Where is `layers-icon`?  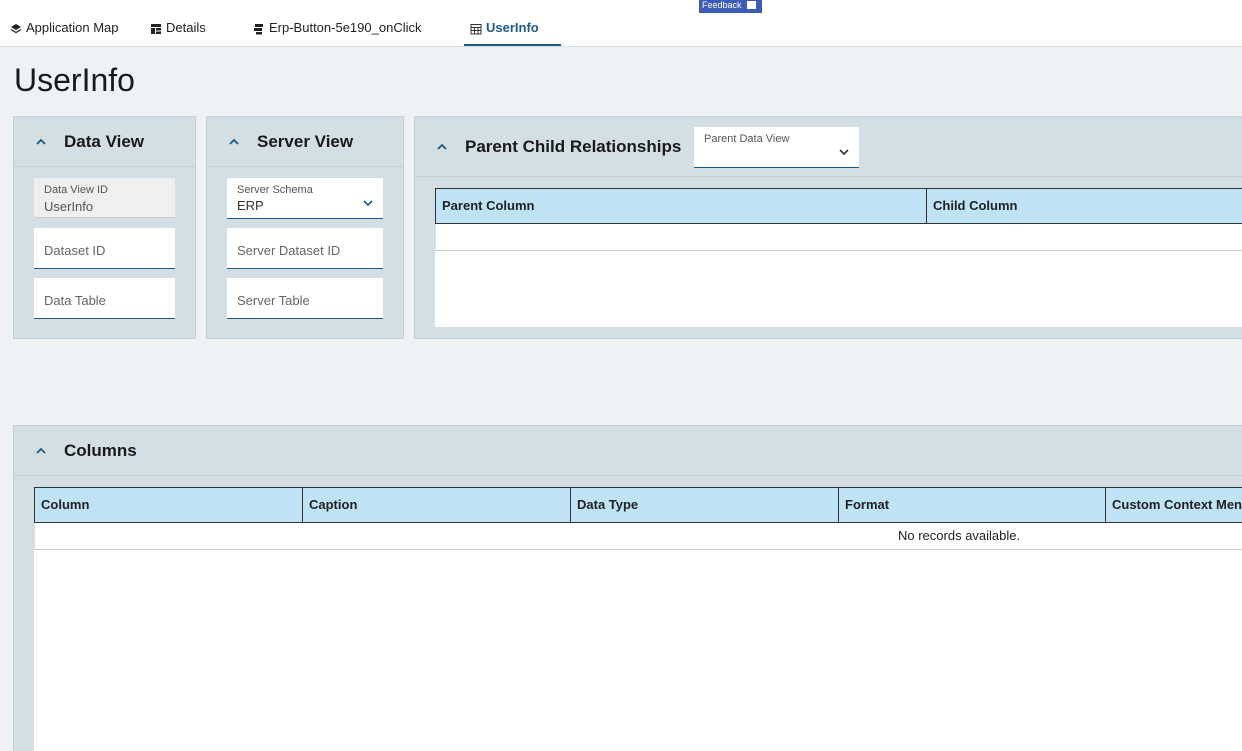
layers-icon is located at coordinates (16, 29).